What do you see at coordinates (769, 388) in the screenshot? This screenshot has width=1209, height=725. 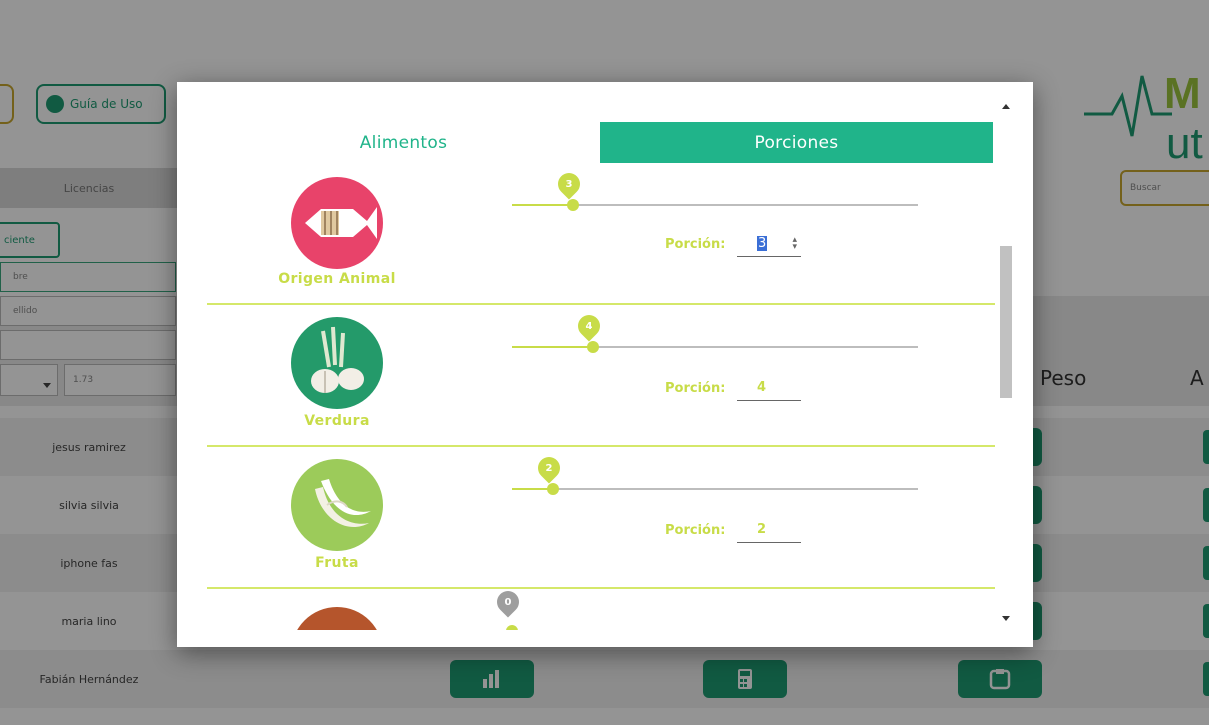 I see `portion-input: 4` at bounding box center [769, 388].